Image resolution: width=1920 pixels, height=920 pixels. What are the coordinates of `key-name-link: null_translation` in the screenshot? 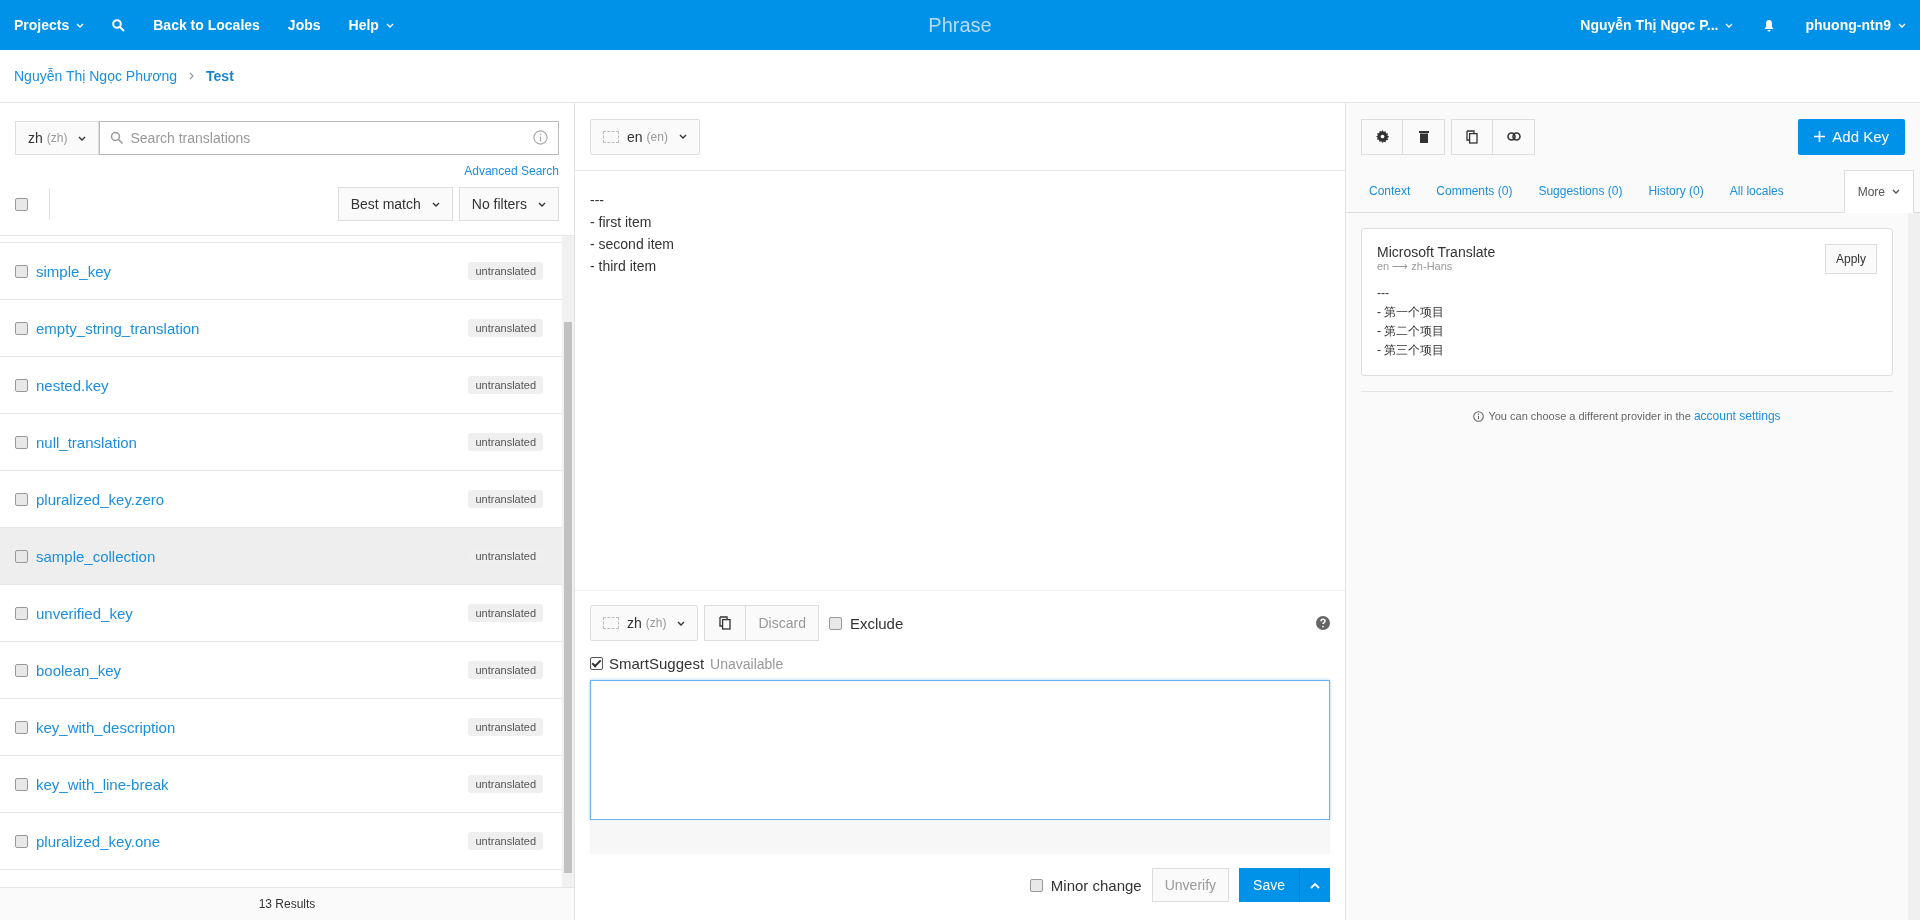 It's located at (248, 442).